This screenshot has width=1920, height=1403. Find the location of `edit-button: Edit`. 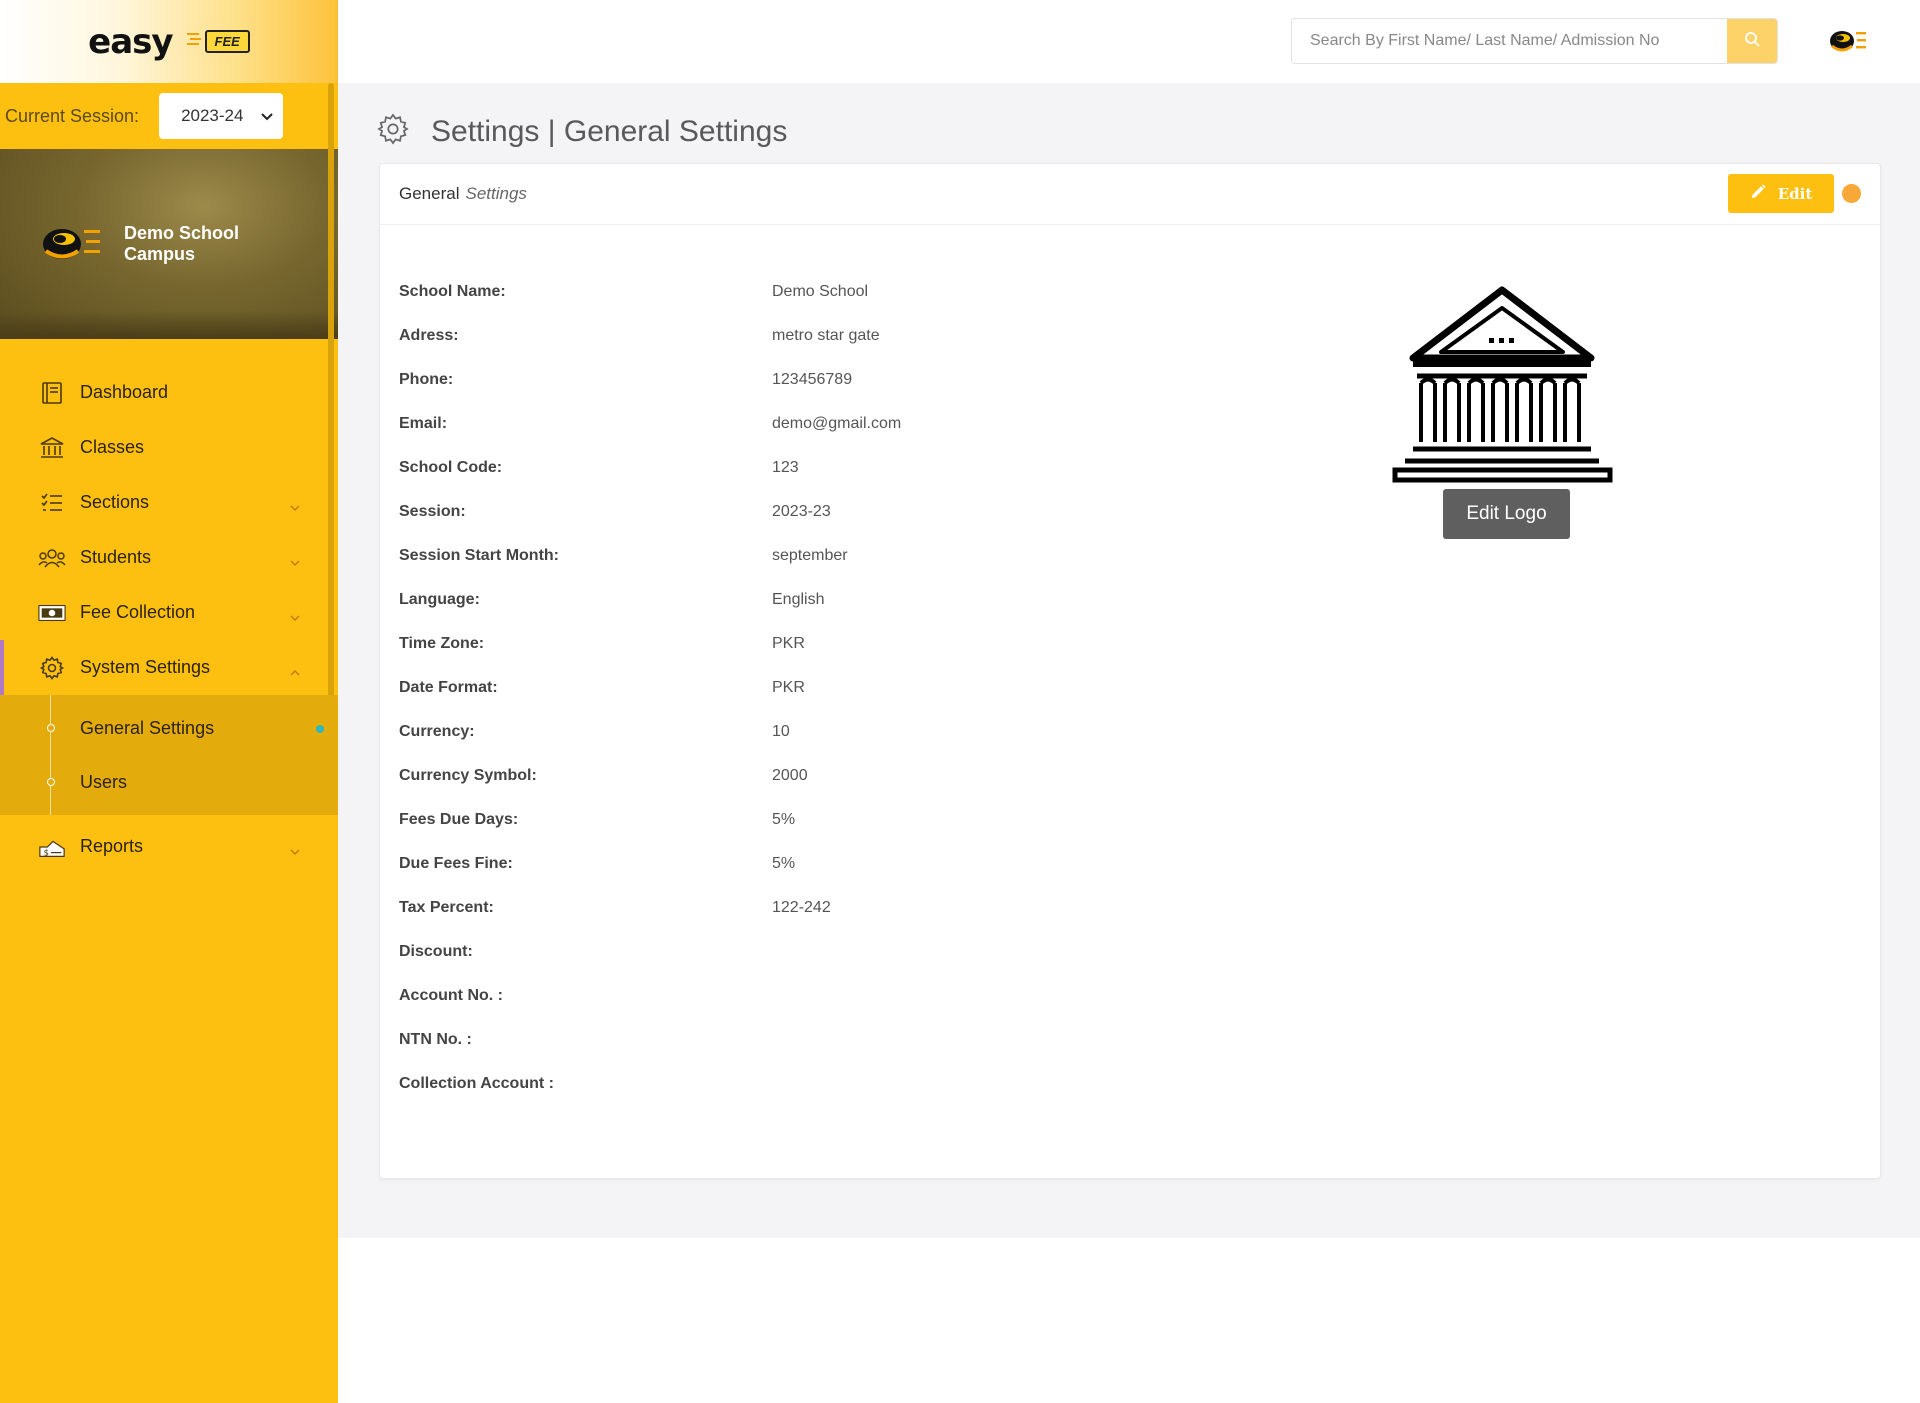

edit-button: Edit is located at coordinates (1781, 193).